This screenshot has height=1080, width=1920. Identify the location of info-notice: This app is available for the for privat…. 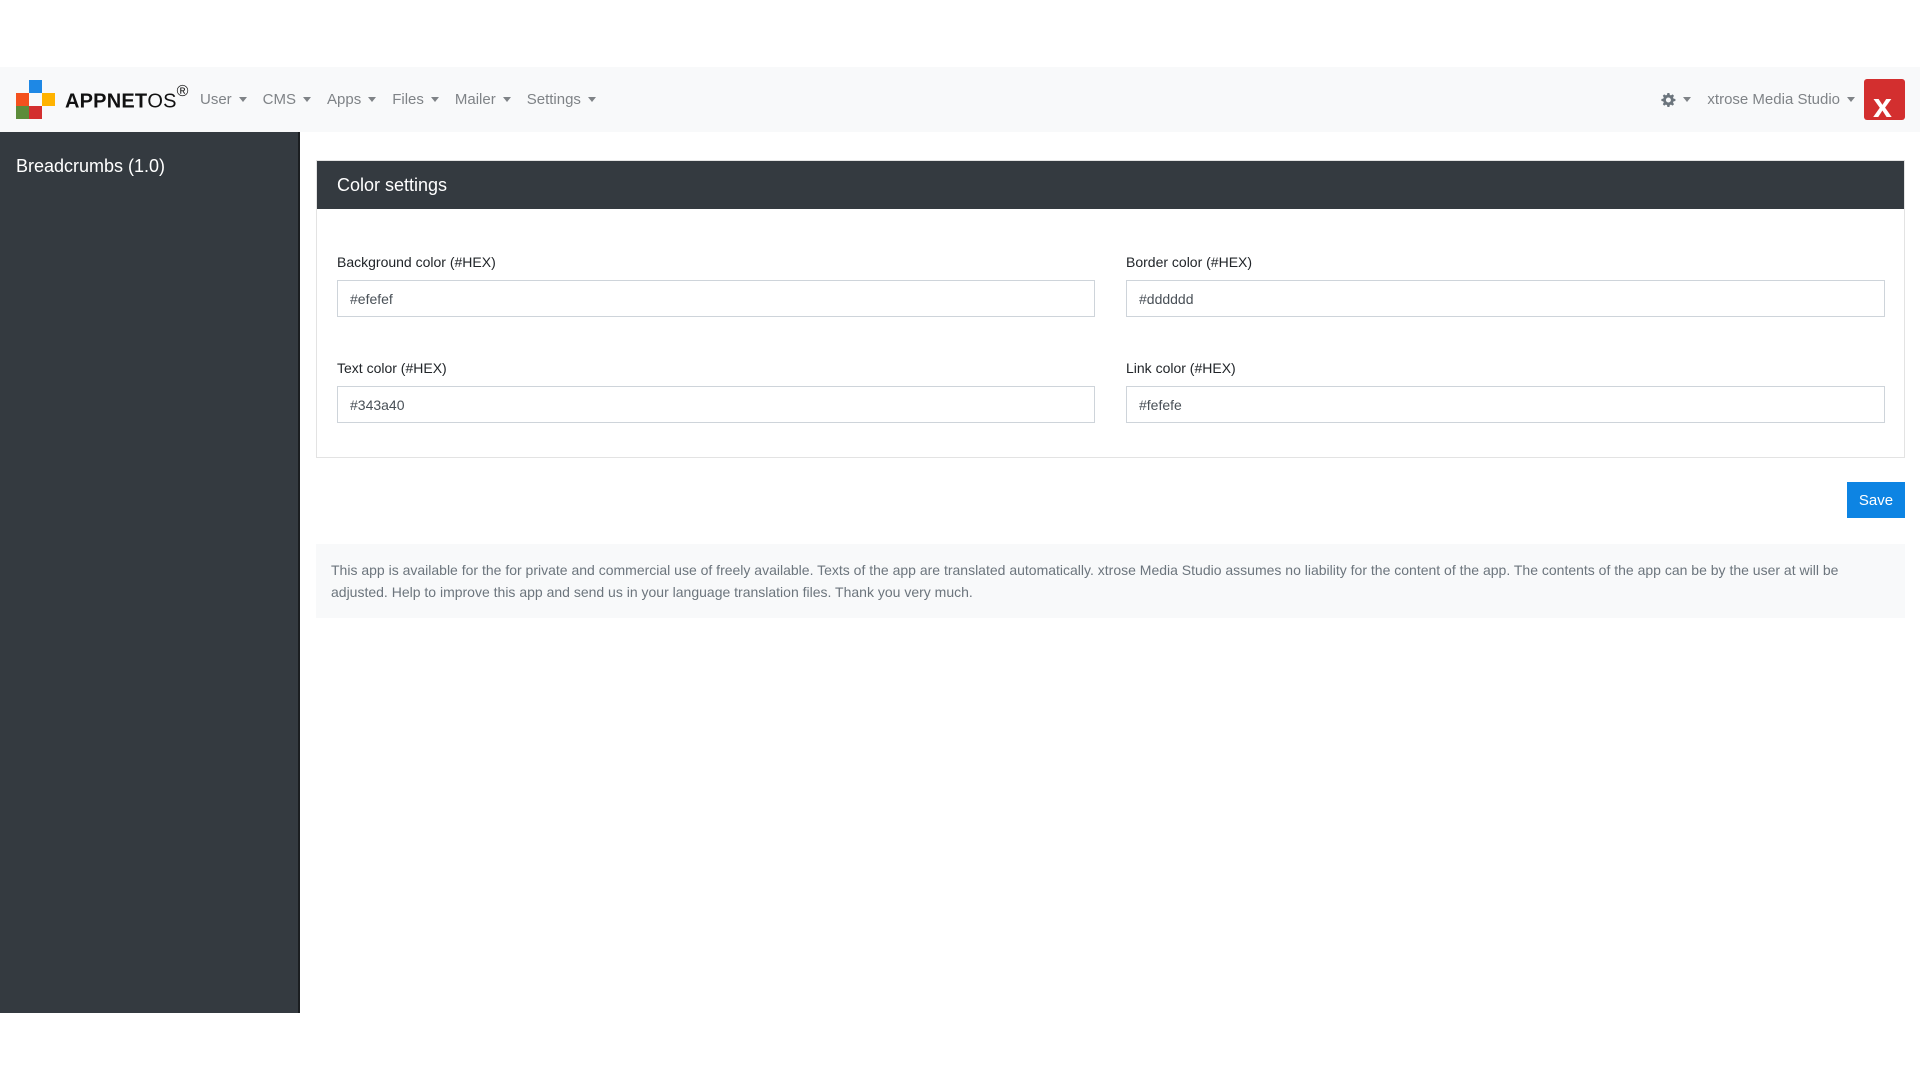
(1110, 581).